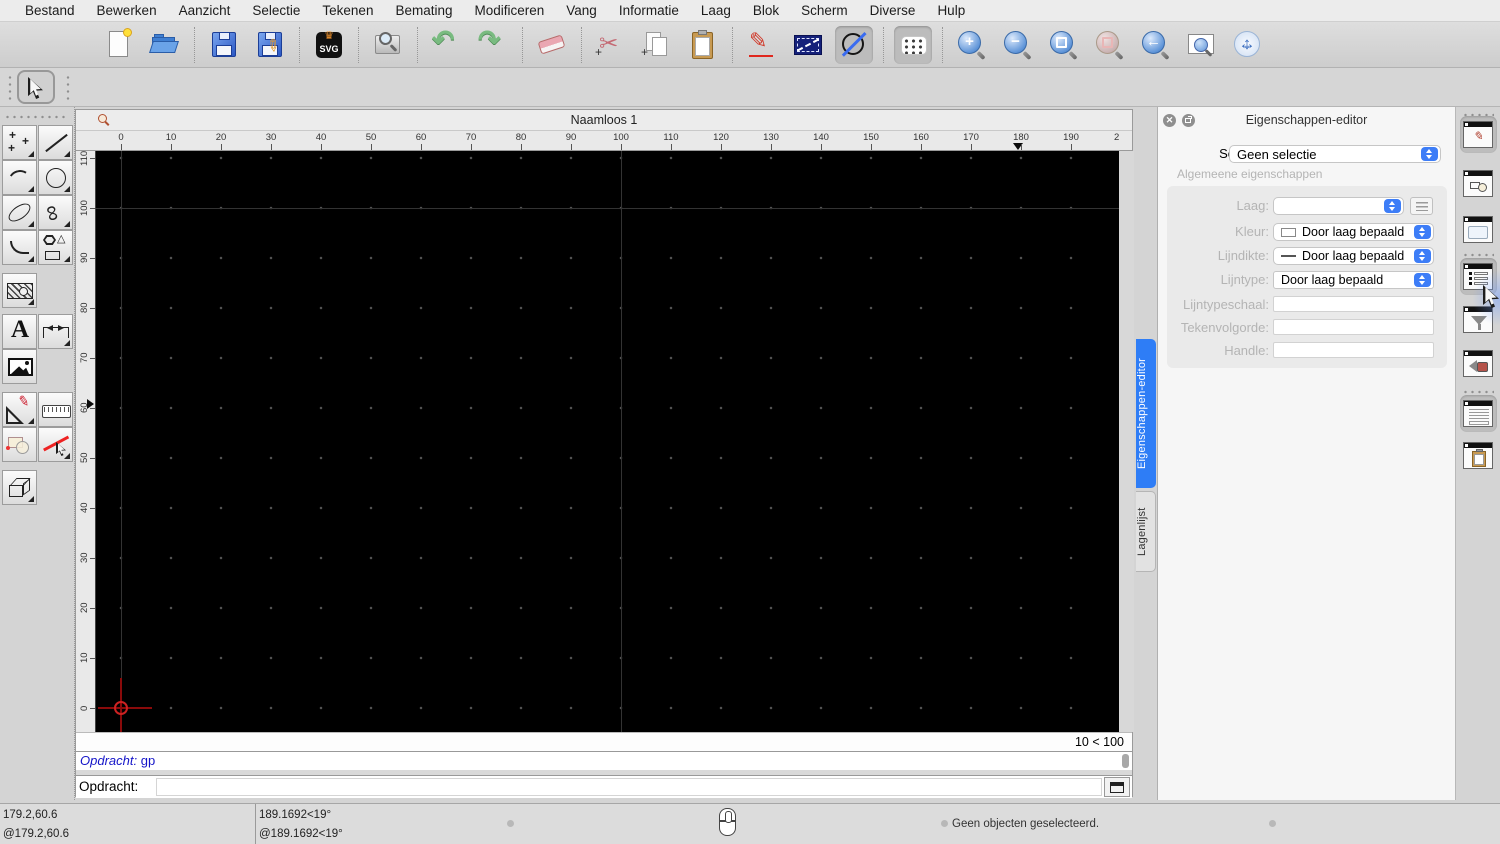 The height and width of the screenshot is (844, 1500). What do you see at coordinates (607, 208) in the screenshot?
I see `grid-axis-y100` at bounding box center [607, 208].